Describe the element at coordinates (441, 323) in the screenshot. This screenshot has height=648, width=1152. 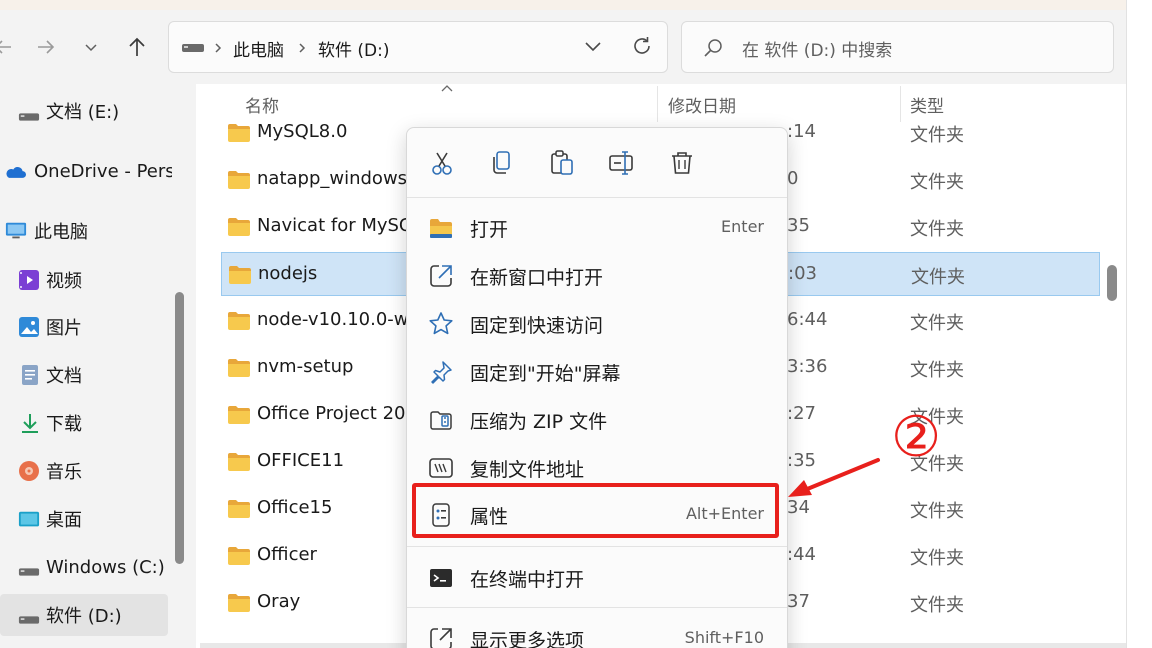
I see `star-icon` at that location.